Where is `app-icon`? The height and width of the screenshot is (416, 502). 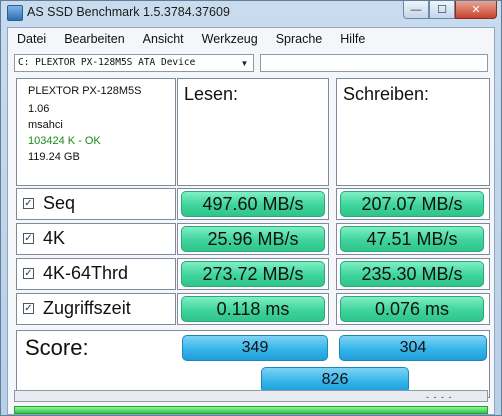
app-icon is located at coordinates (15, 13).